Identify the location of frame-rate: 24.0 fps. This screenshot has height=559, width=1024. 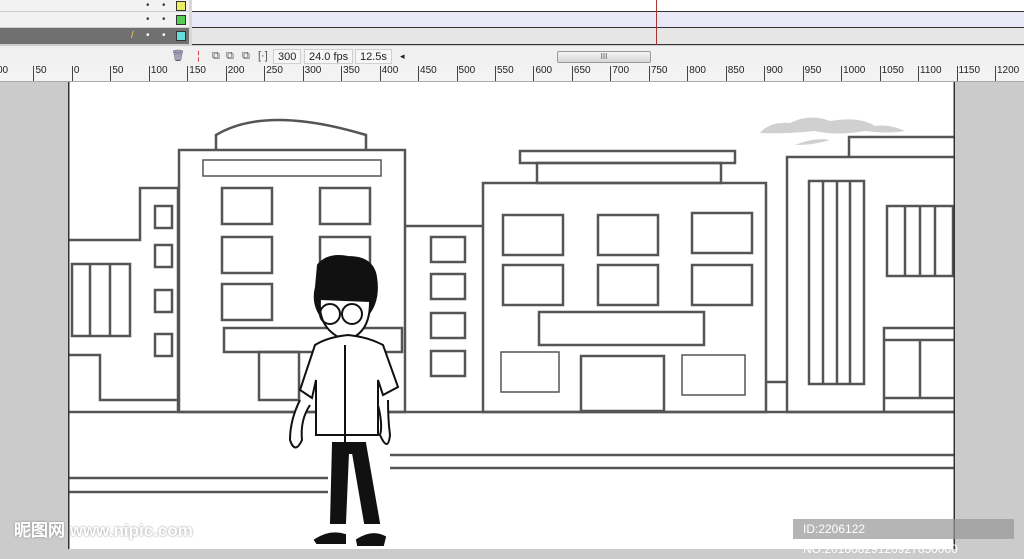
(329, 56).